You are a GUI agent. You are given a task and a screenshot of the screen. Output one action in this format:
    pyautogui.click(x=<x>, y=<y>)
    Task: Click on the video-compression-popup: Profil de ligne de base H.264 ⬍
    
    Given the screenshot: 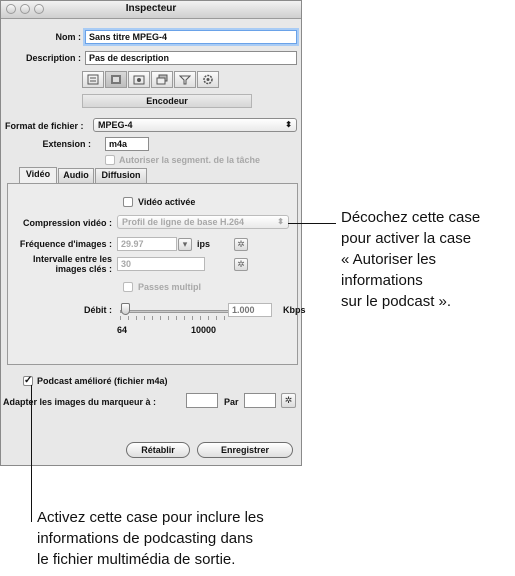 What is the action you would take?
    pyautogui.click(x=203, y=222)
    